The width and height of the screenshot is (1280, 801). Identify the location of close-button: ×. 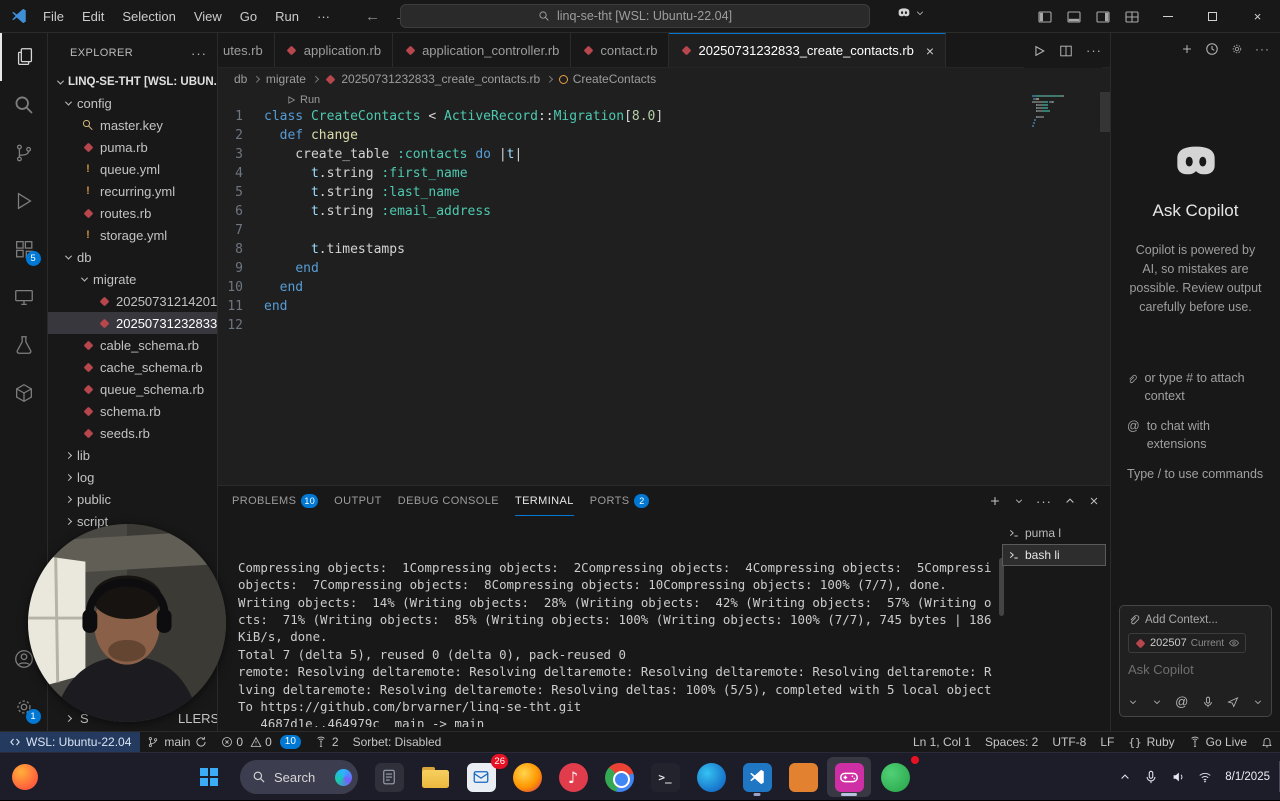
(1257, 16).